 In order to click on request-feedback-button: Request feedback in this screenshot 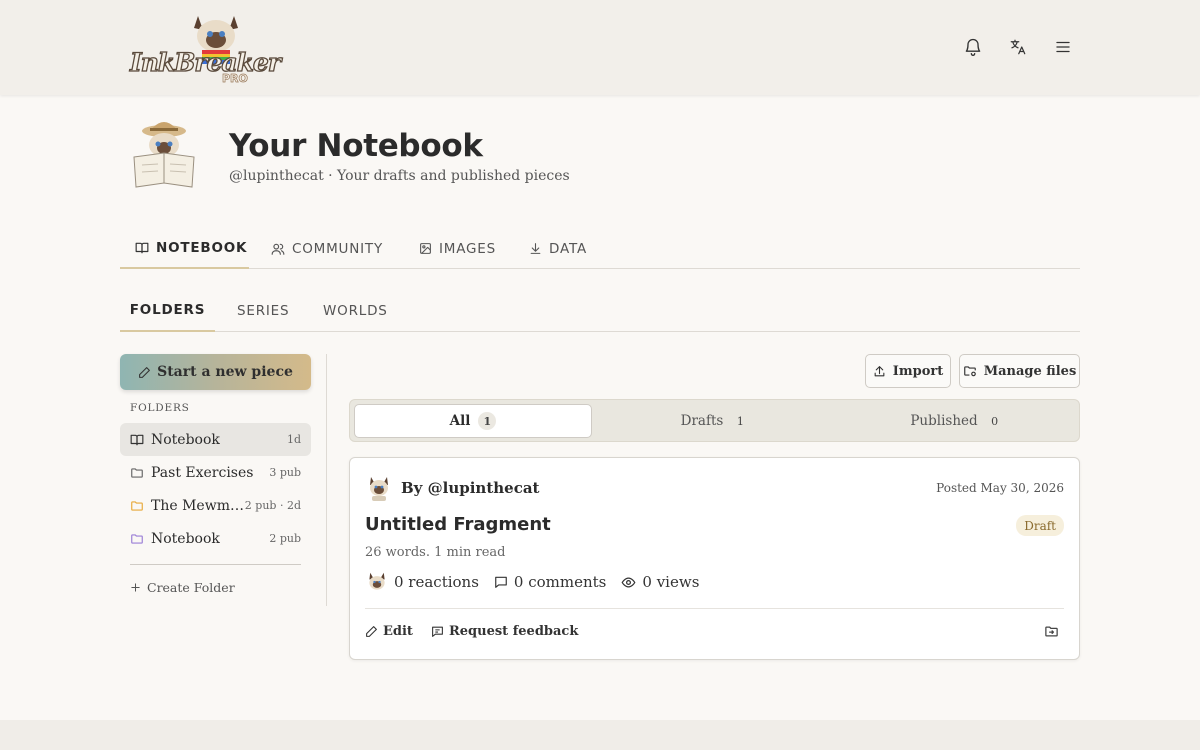, I will do `click(504, 631)`.